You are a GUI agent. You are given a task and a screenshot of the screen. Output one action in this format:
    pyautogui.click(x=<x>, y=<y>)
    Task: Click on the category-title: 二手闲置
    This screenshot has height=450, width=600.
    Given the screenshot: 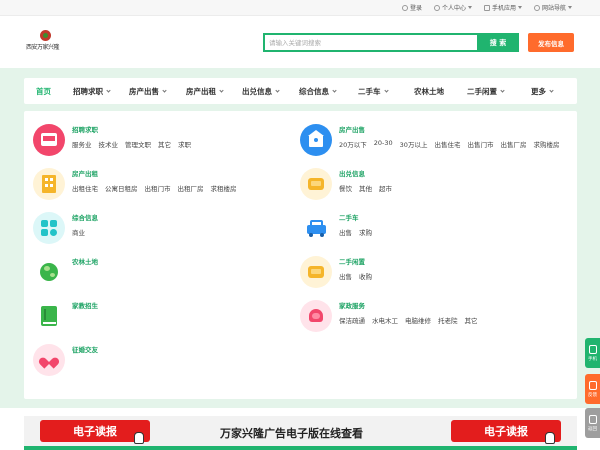 What is the action you would take?
    pyautogui.click(x=352, y=262)
    